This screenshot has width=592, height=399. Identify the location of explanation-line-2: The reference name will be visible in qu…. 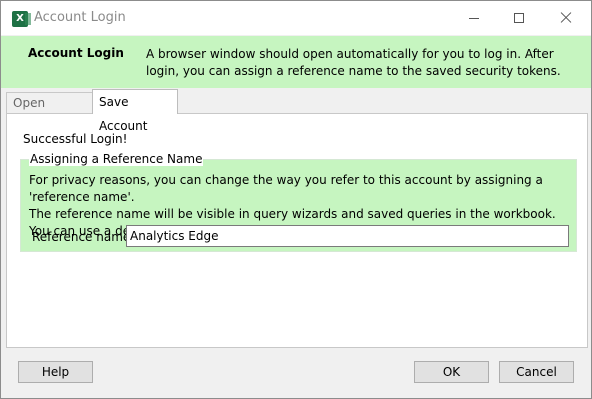
(292, 214).